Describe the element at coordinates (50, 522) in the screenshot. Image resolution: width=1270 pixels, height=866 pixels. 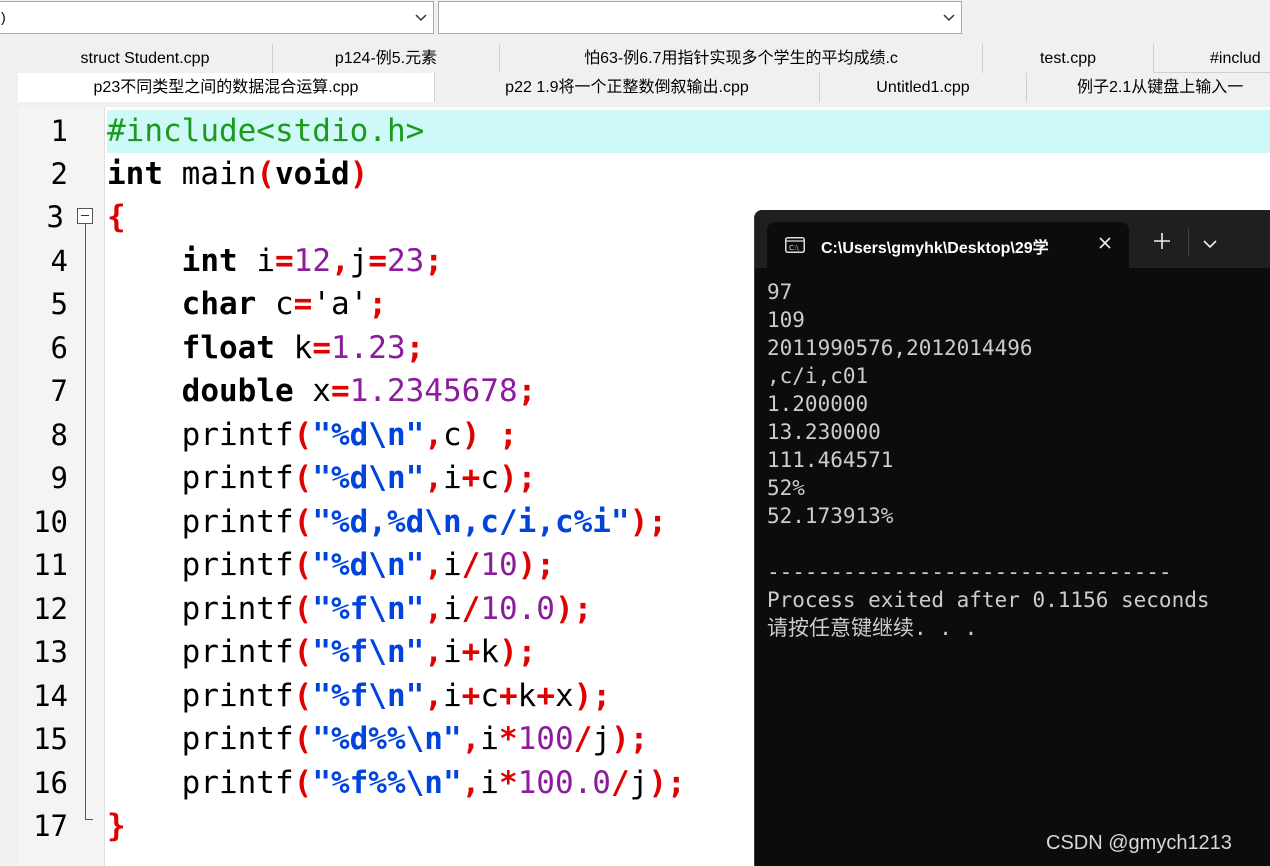
I see `line-number: 10` at that location.